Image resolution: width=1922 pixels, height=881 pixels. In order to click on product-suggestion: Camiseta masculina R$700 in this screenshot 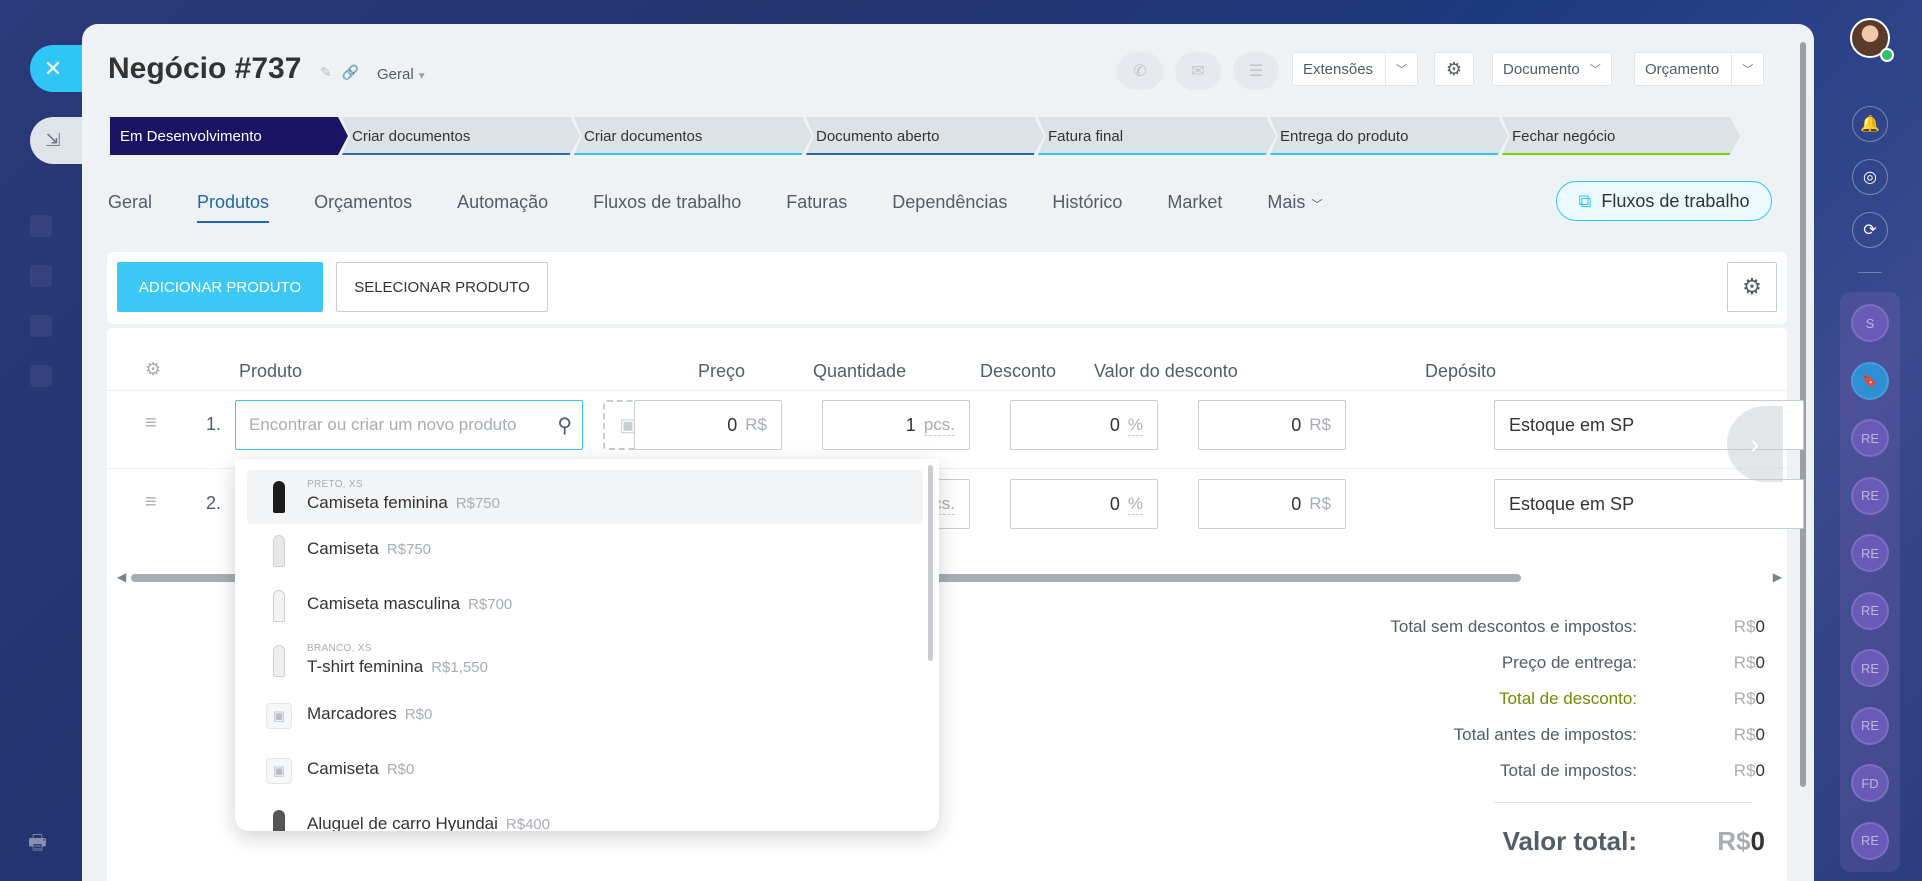, I will do `click(585, 606)`.